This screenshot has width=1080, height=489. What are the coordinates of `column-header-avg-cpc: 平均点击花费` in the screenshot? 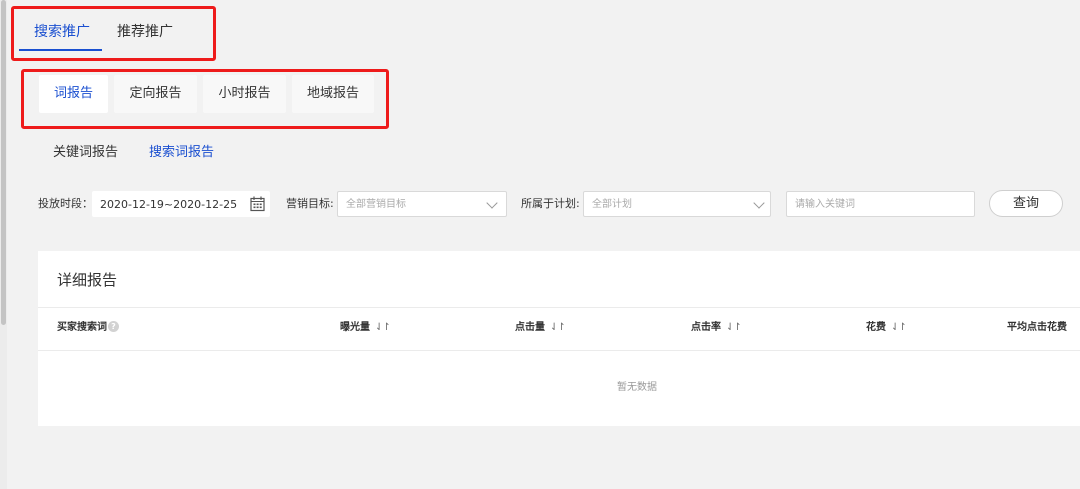 It's located at (1043, 328).